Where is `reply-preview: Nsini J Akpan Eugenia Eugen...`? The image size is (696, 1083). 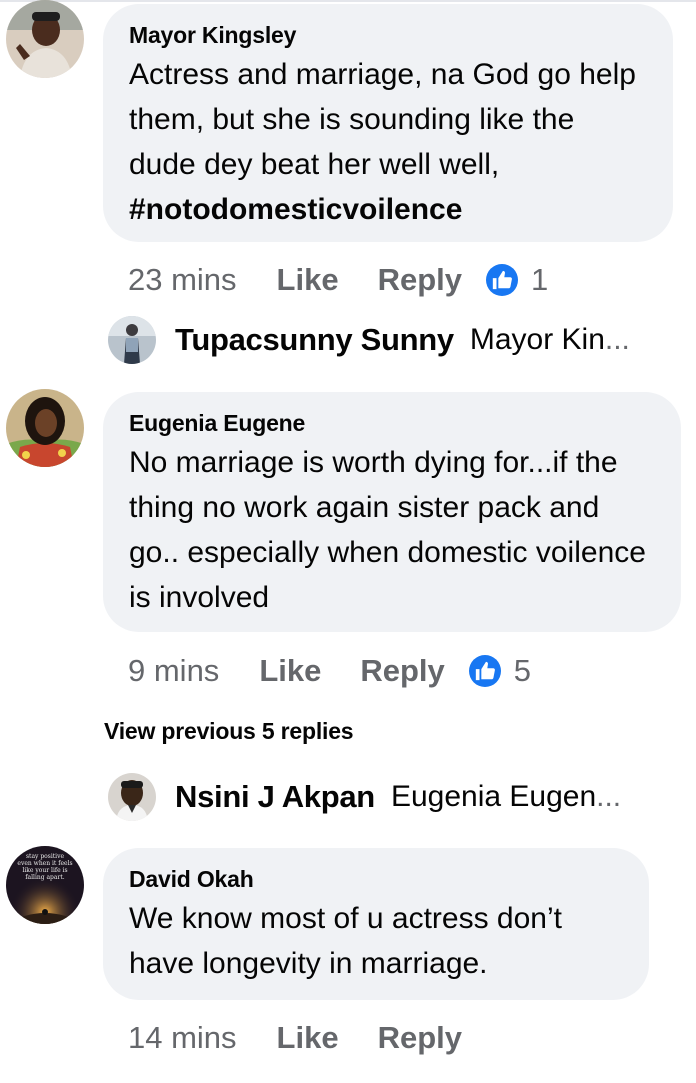
reply-preview: Nsini J Akpan Eugenia Eugen... is located at coordinates (364, 797).